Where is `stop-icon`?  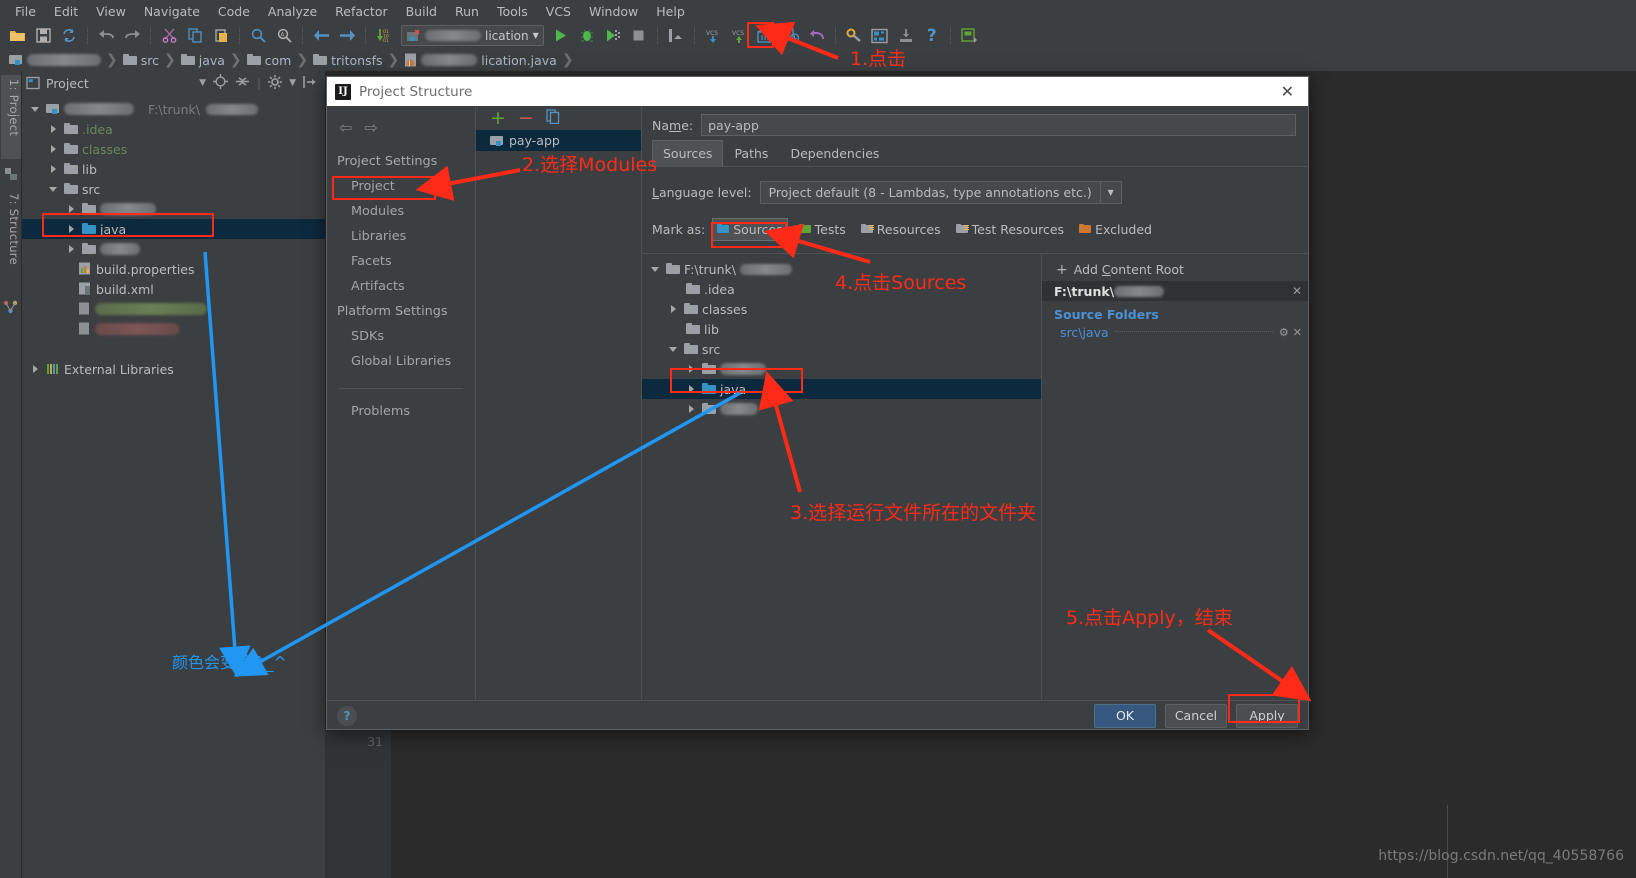 stop-icon is located at coordinates (639, 35).